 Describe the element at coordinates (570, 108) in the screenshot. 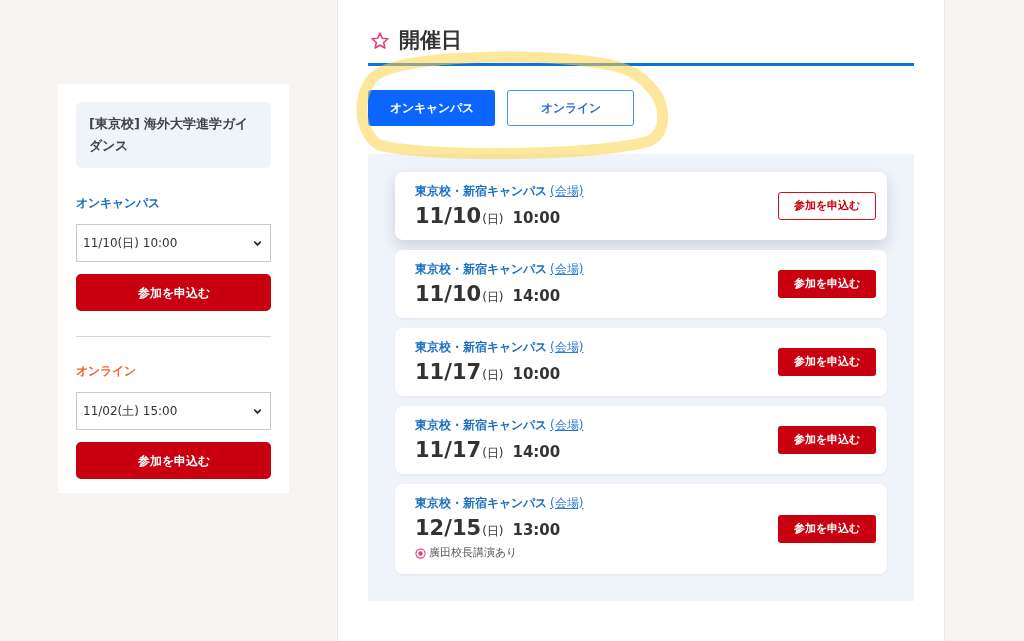

I see `tab: オンライン` at that location.